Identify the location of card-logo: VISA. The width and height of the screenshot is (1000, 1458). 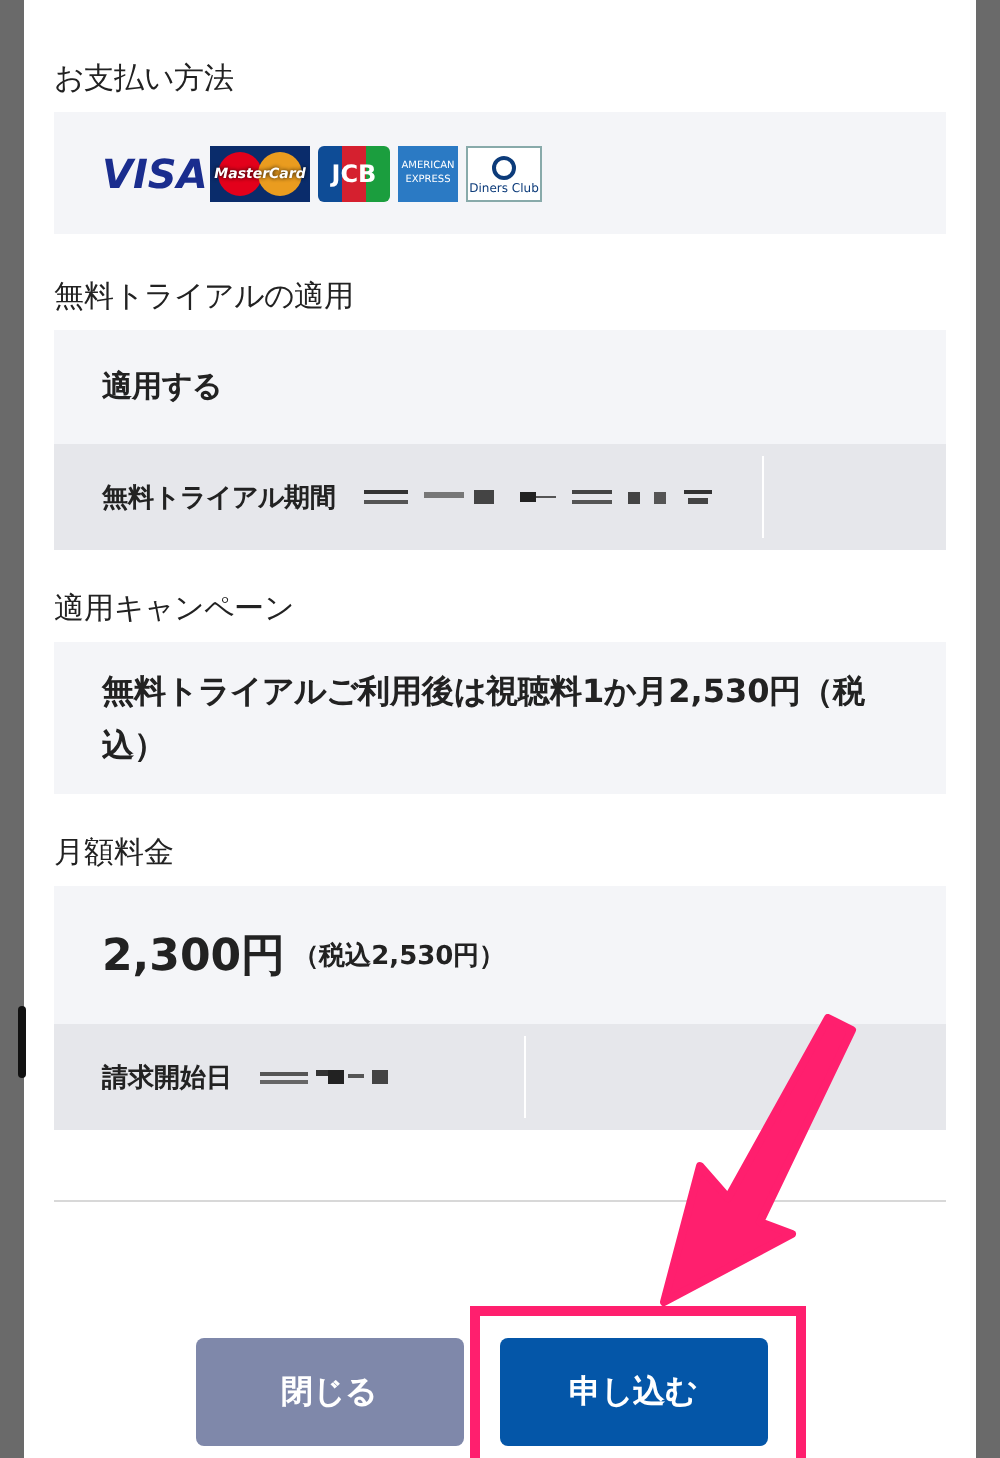
(152, 173).